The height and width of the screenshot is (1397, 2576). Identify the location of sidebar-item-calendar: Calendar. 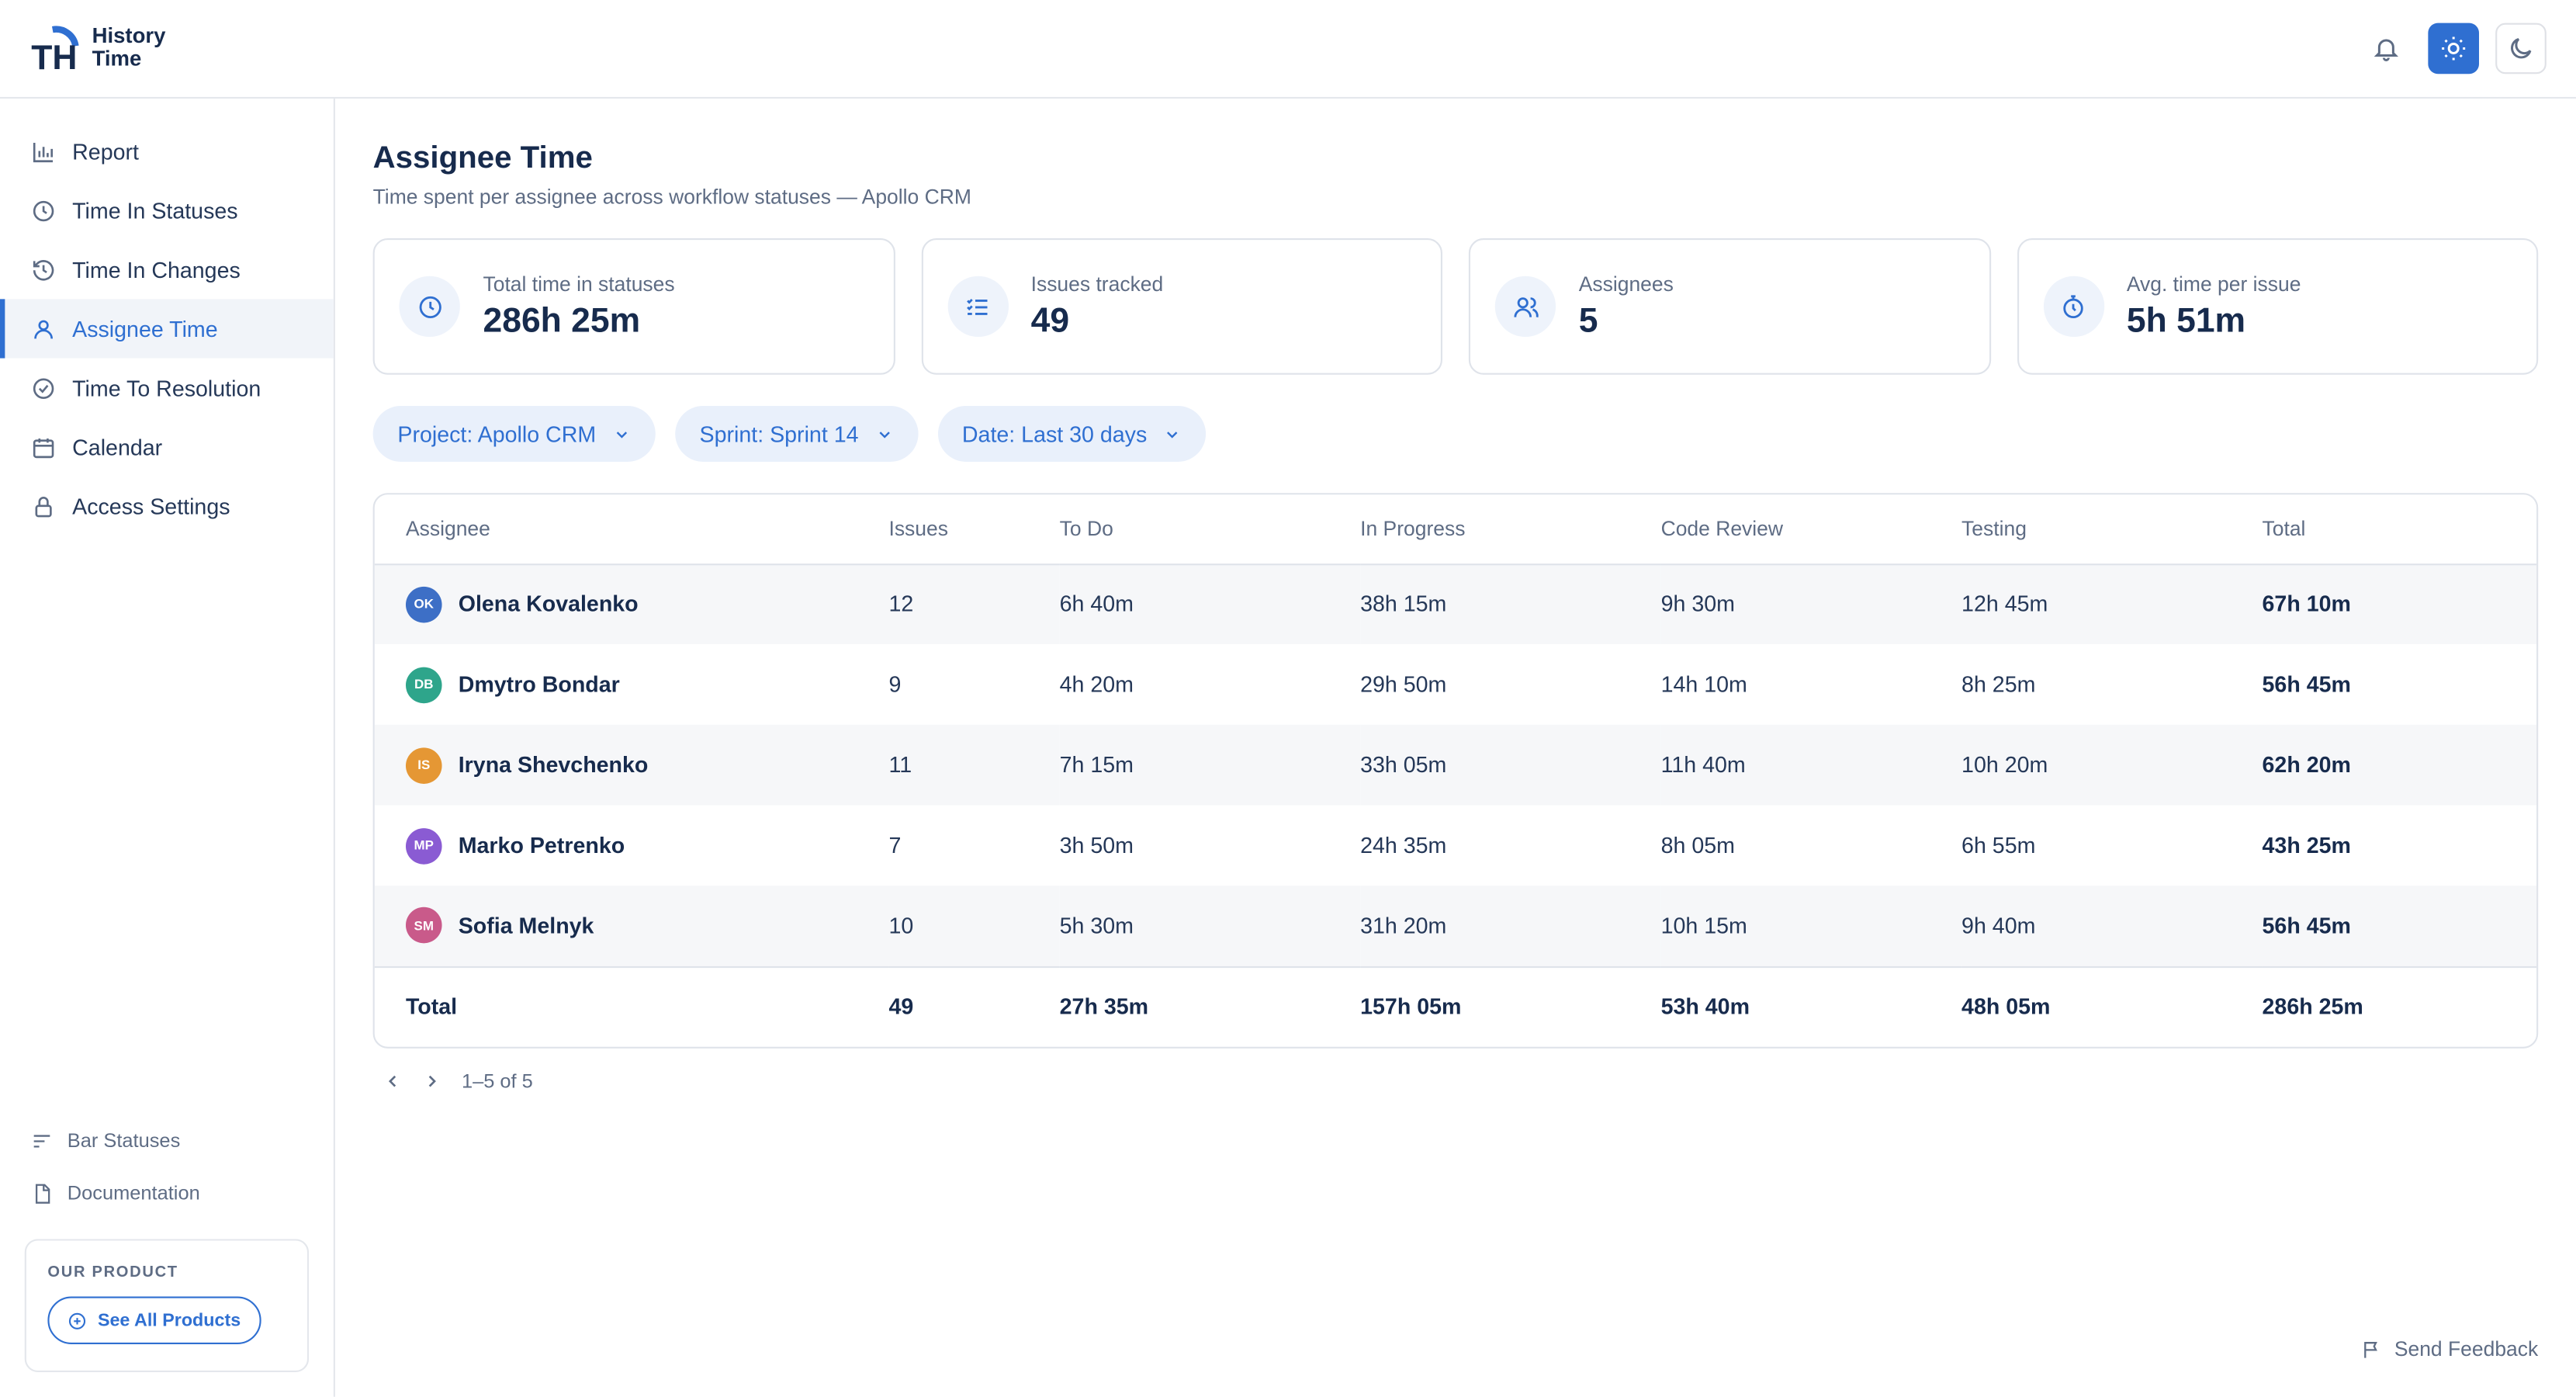
(167, 447).